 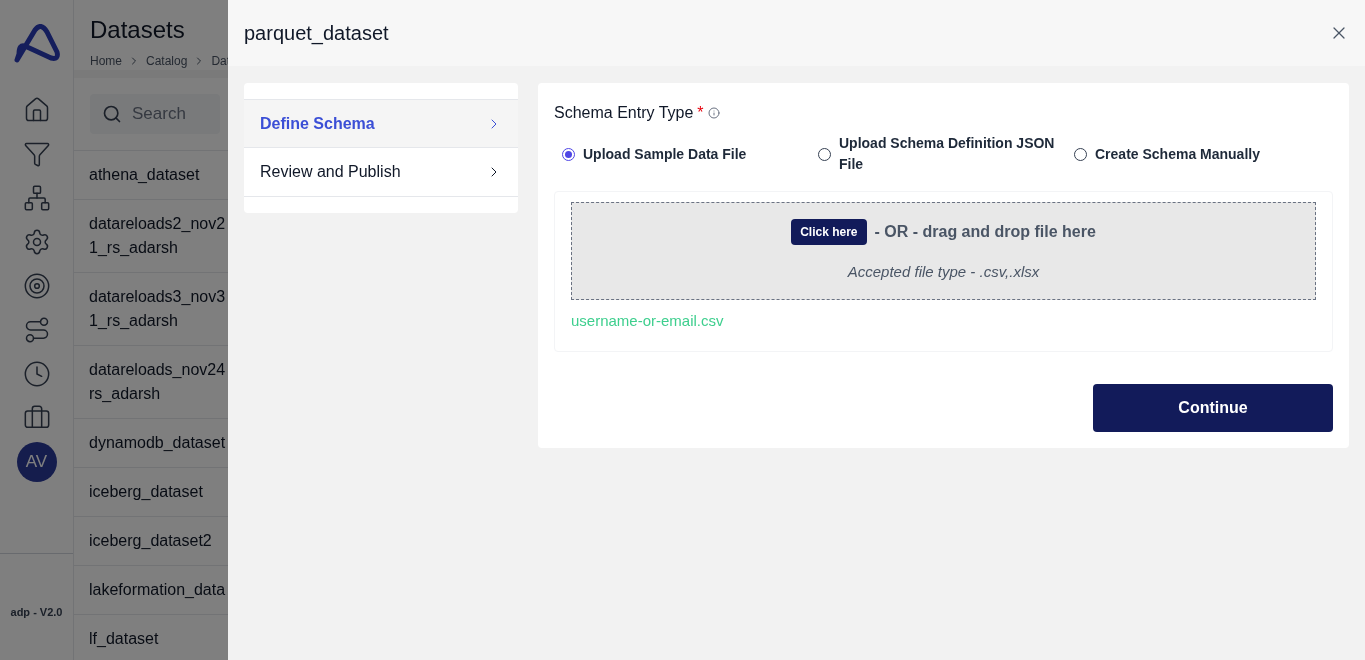 What do you see at coordinates (829, 231) in the screenshot?
I see `click-here-button: Click here` at bounding box center [829, 231].